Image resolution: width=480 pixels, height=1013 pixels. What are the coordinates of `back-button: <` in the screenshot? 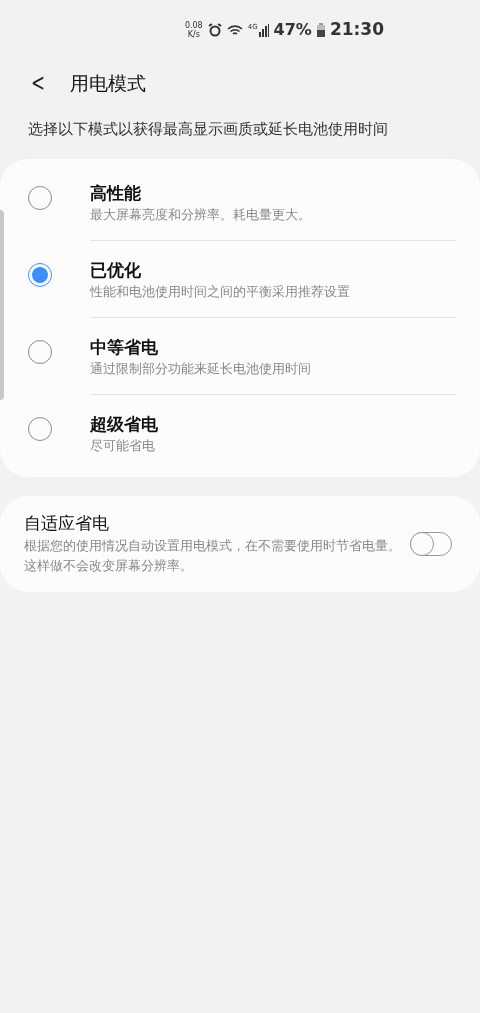 It's located at (38, 83).